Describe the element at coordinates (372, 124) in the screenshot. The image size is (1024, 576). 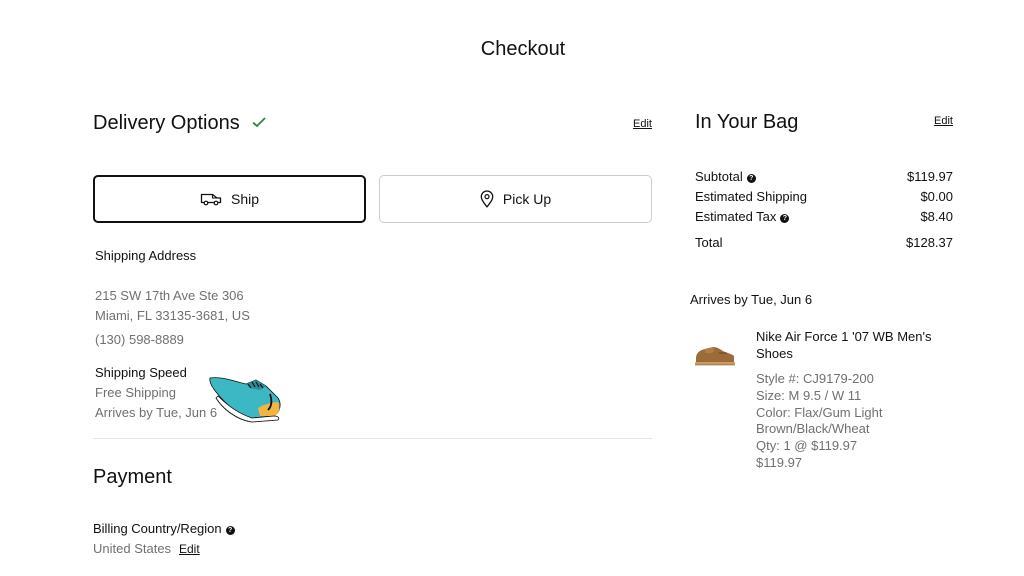
I see `delivery-header: Delivery Options Edit` at that location.